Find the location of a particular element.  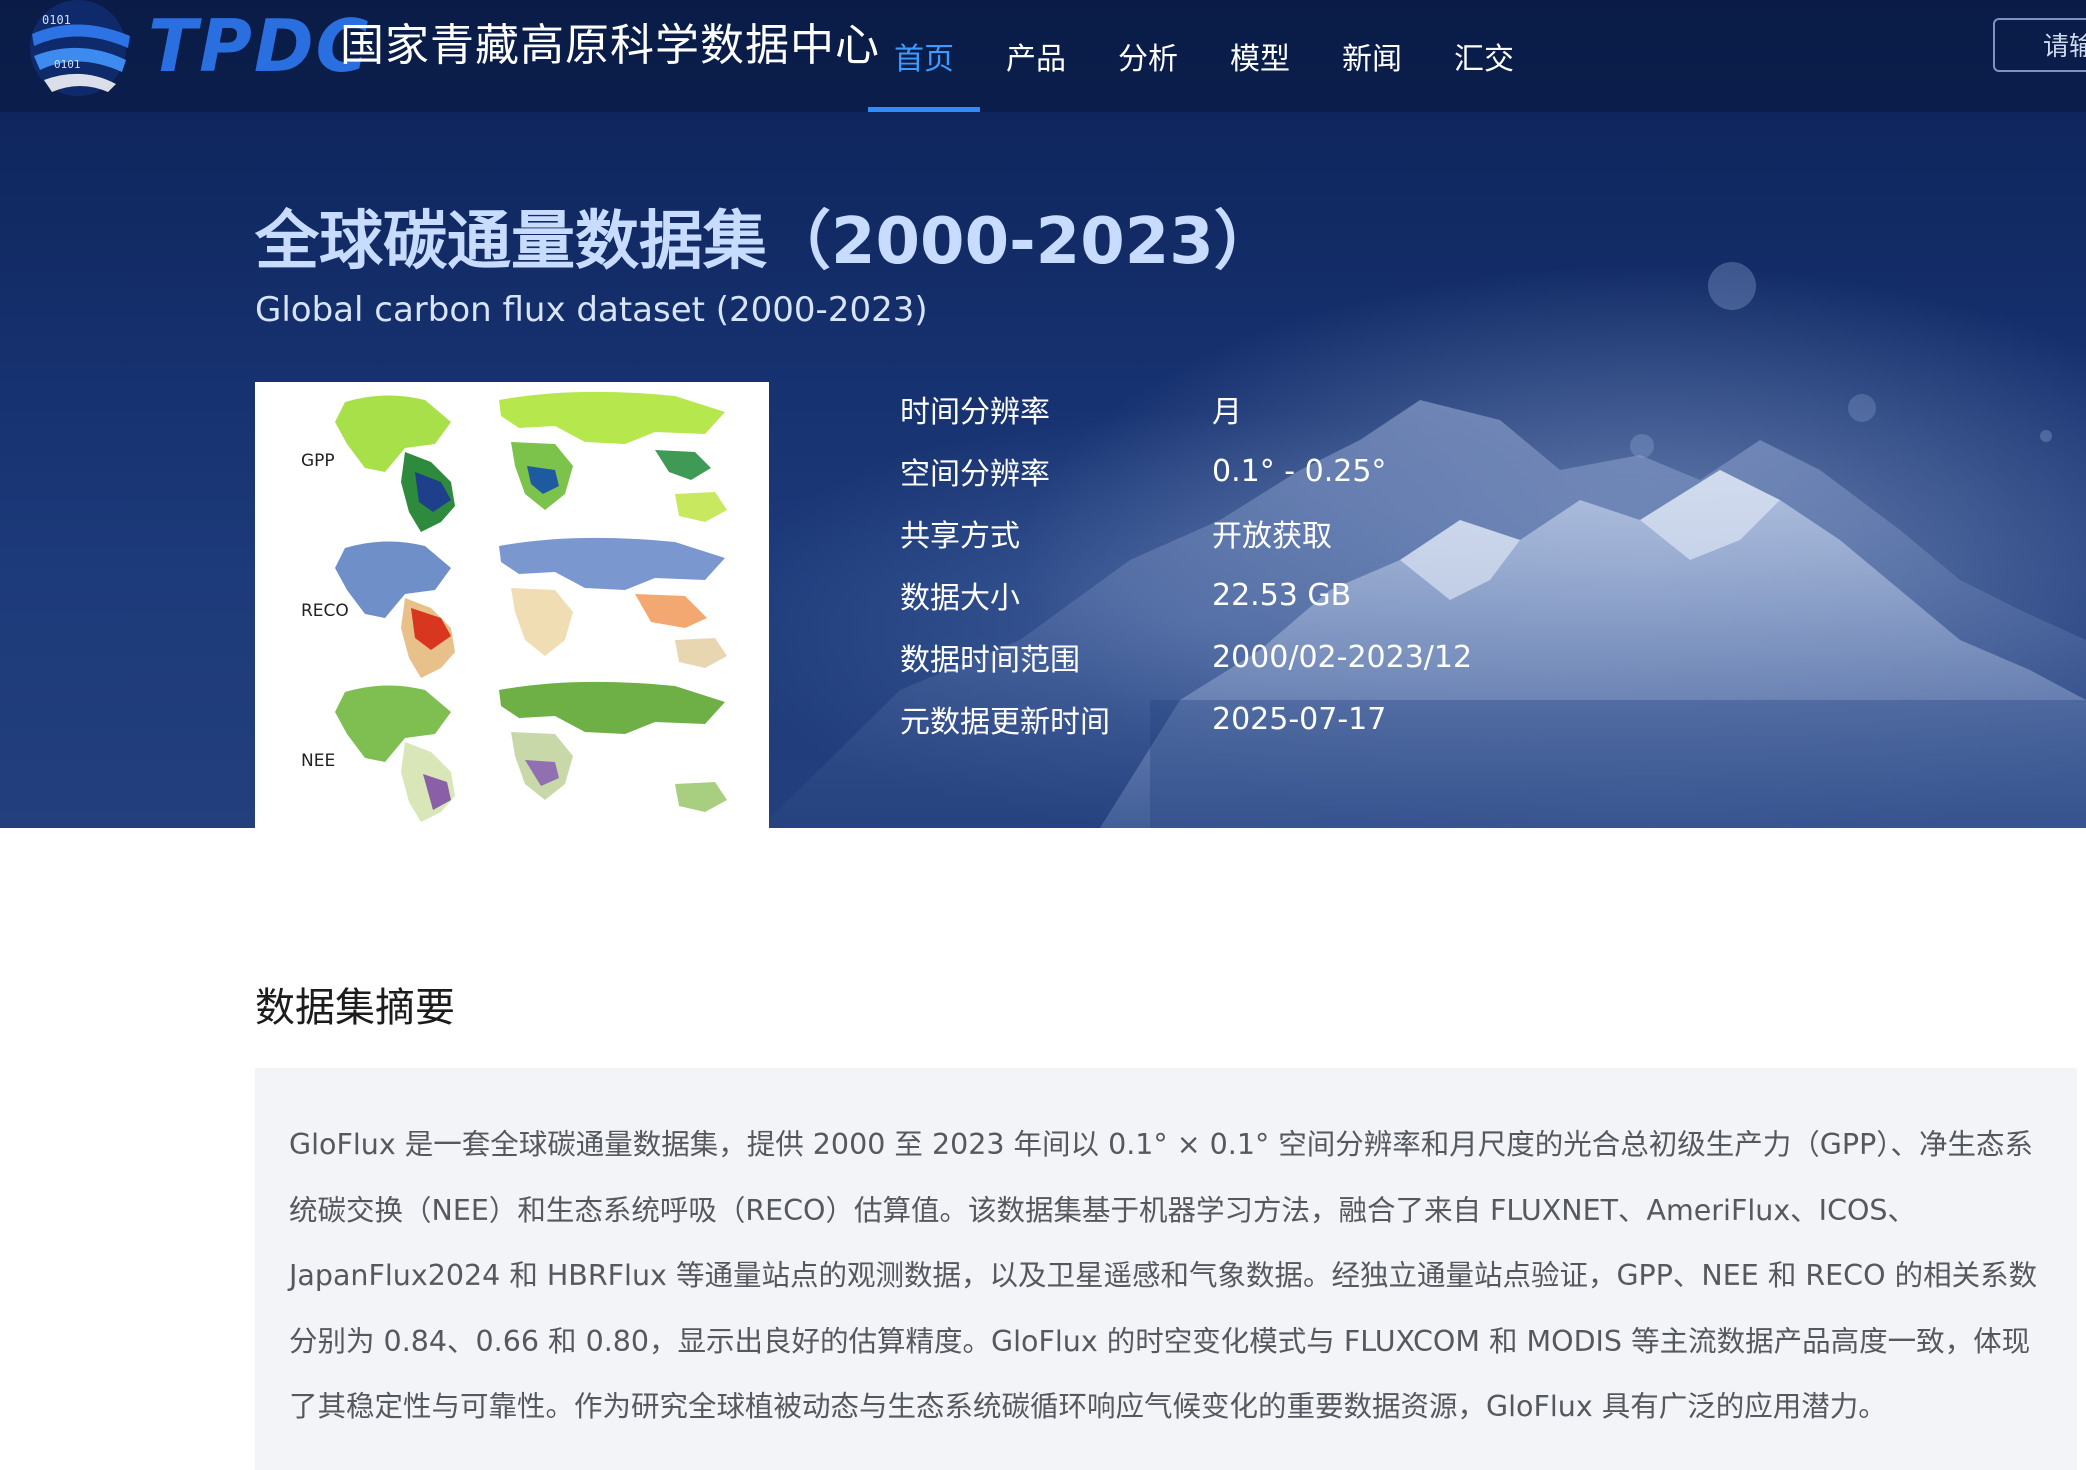

nav-analysis: 分析 is located at coordinates (1148, 56).